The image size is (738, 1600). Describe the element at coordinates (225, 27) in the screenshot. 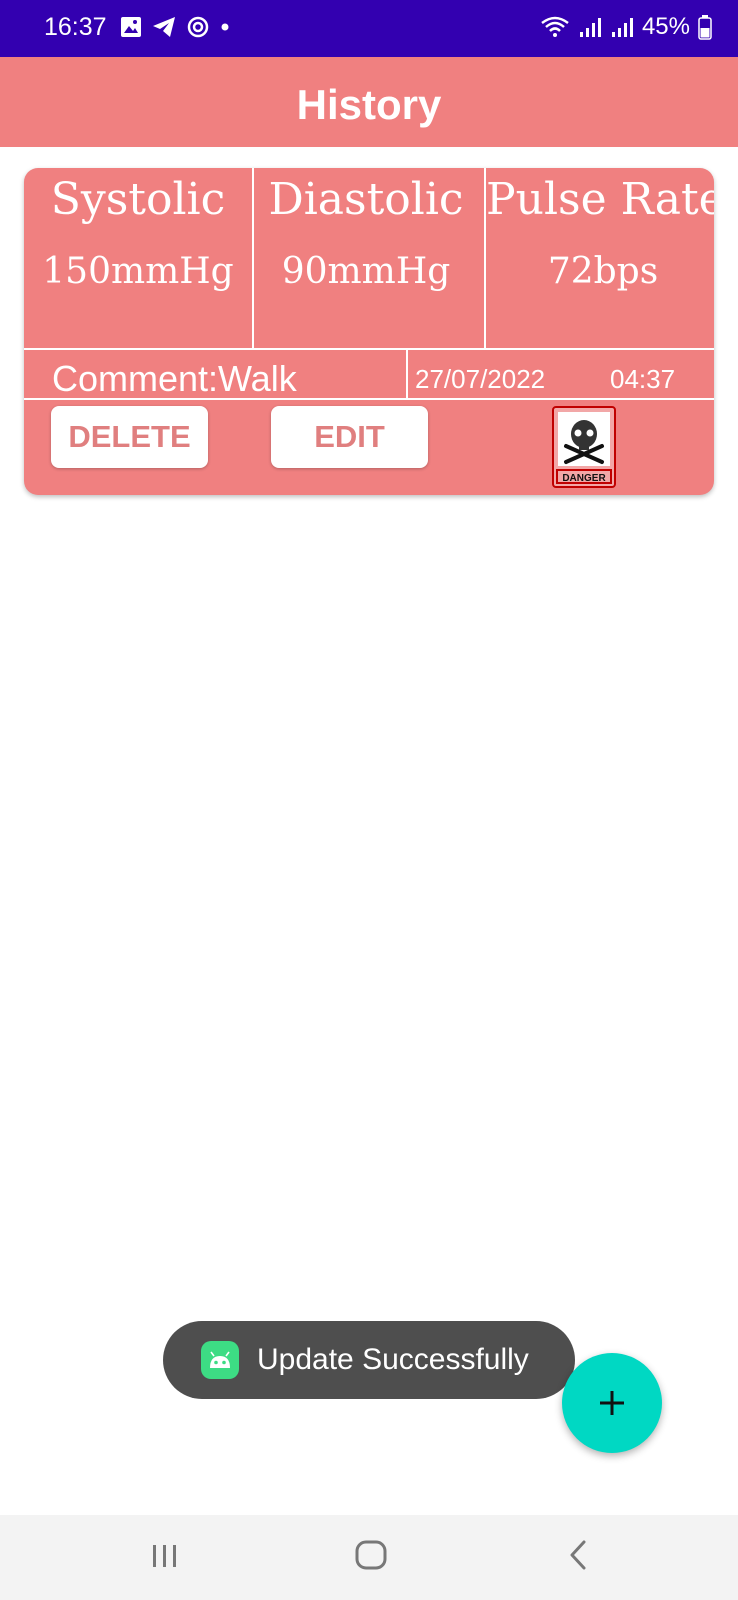

I see `dot-icon` at that location.